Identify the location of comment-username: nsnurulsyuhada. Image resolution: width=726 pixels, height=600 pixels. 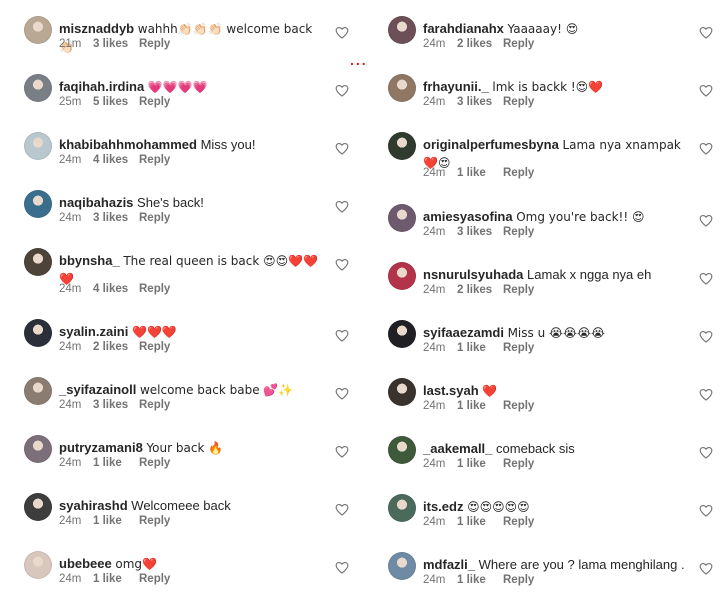
(473, 274).